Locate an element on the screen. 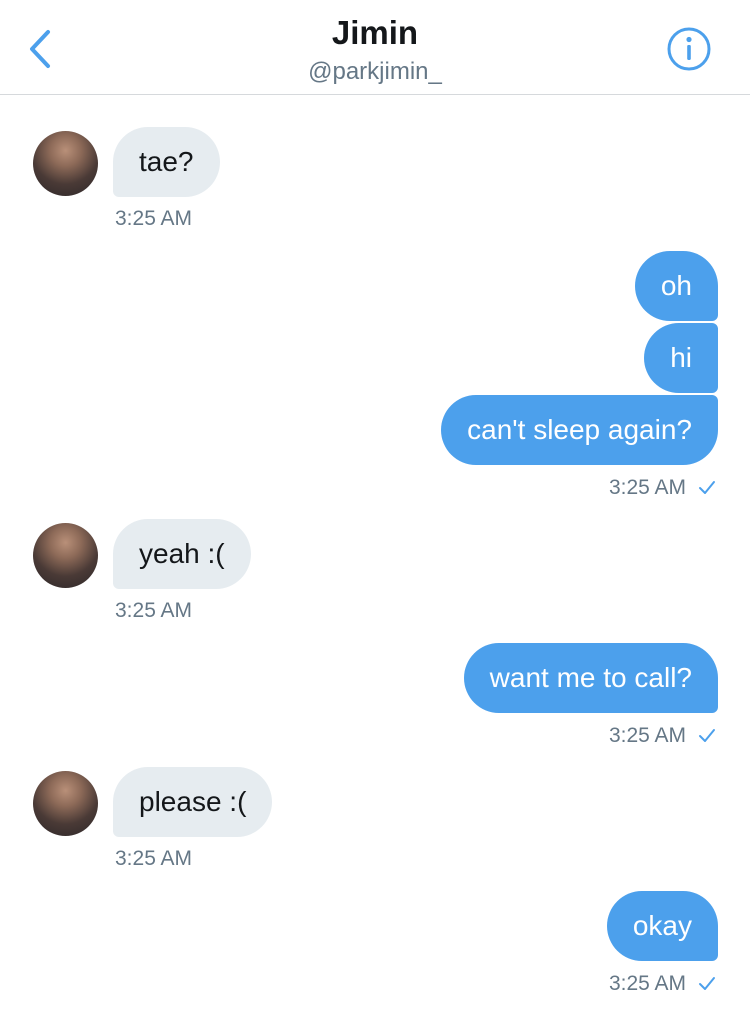 The width and height of the screenshot is (750, 1012). message-text: hi is located at coordinates (681, 357).